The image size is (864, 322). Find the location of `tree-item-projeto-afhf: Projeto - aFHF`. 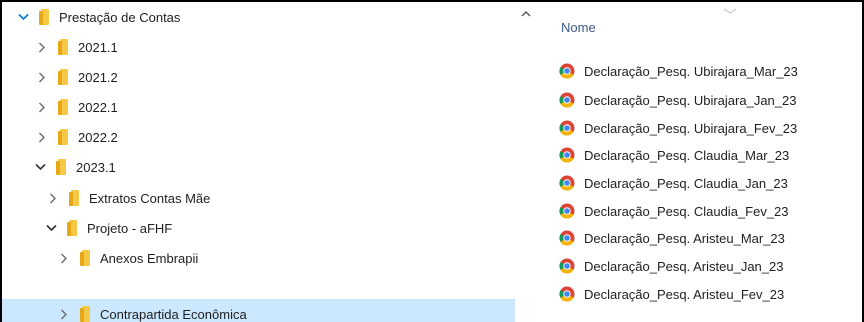

tree-item-projeto-afhf: Projeto - aFHF is located at coordinates (258, 228).